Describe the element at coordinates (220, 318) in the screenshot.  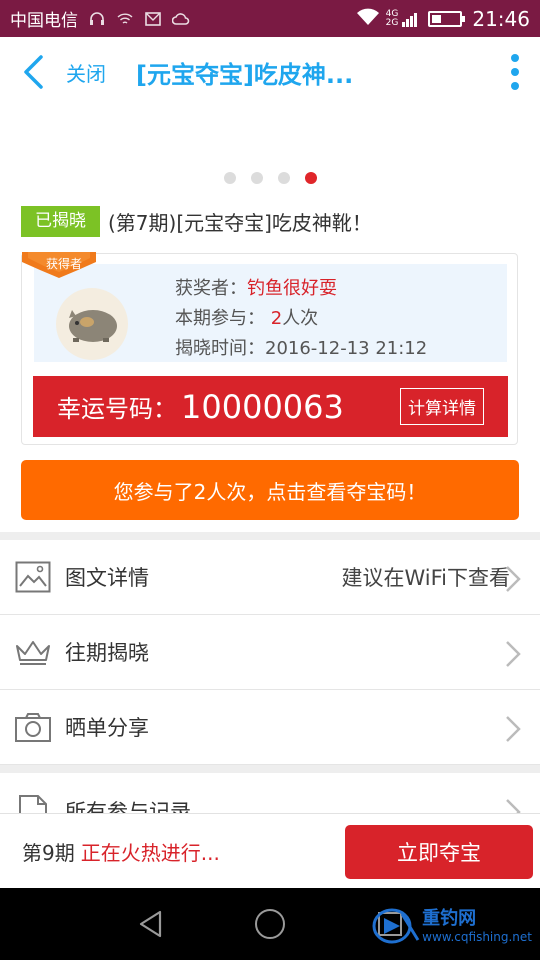
I see `participation-label: 本期参与：` at that location.